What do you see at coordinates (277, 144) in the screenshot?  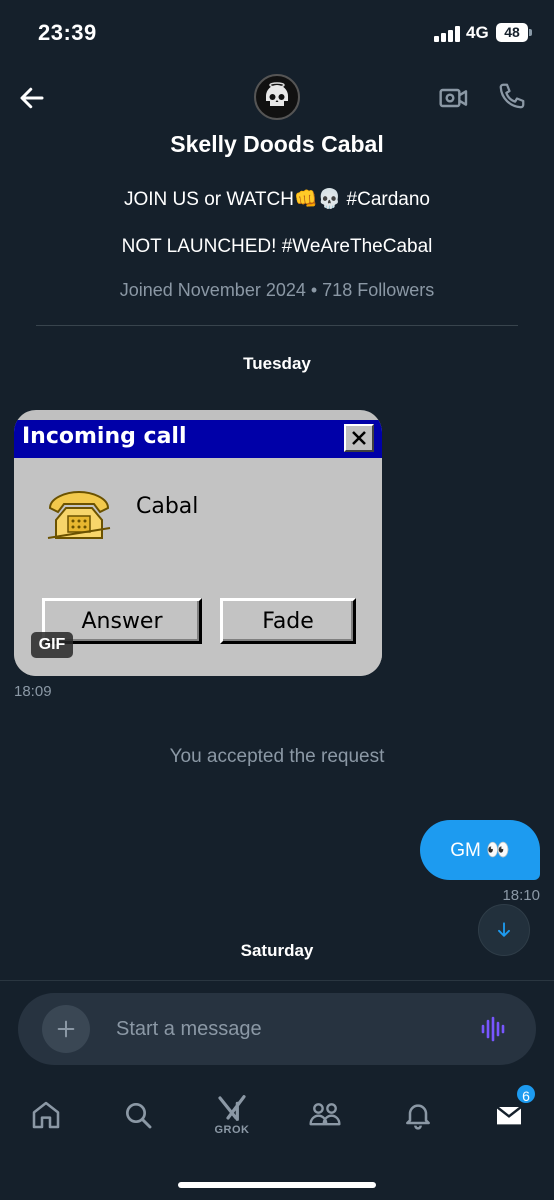 I see `profile-name: Skelly Doods Cabal` at bounding box center [277, 144].